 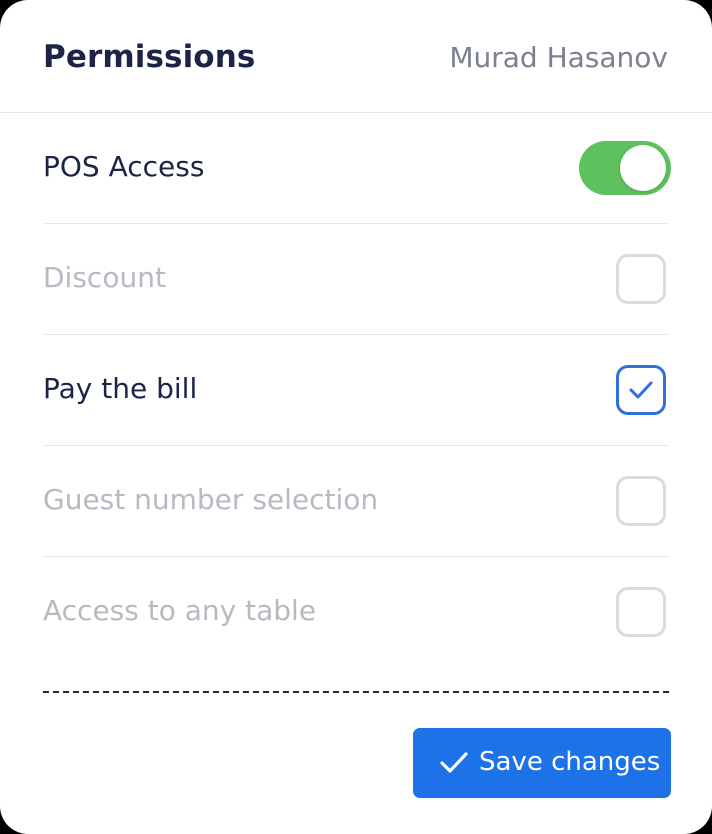 I want to click on permission-row-guest-number-selection: Guest number selection, so click(x=356, y=501).